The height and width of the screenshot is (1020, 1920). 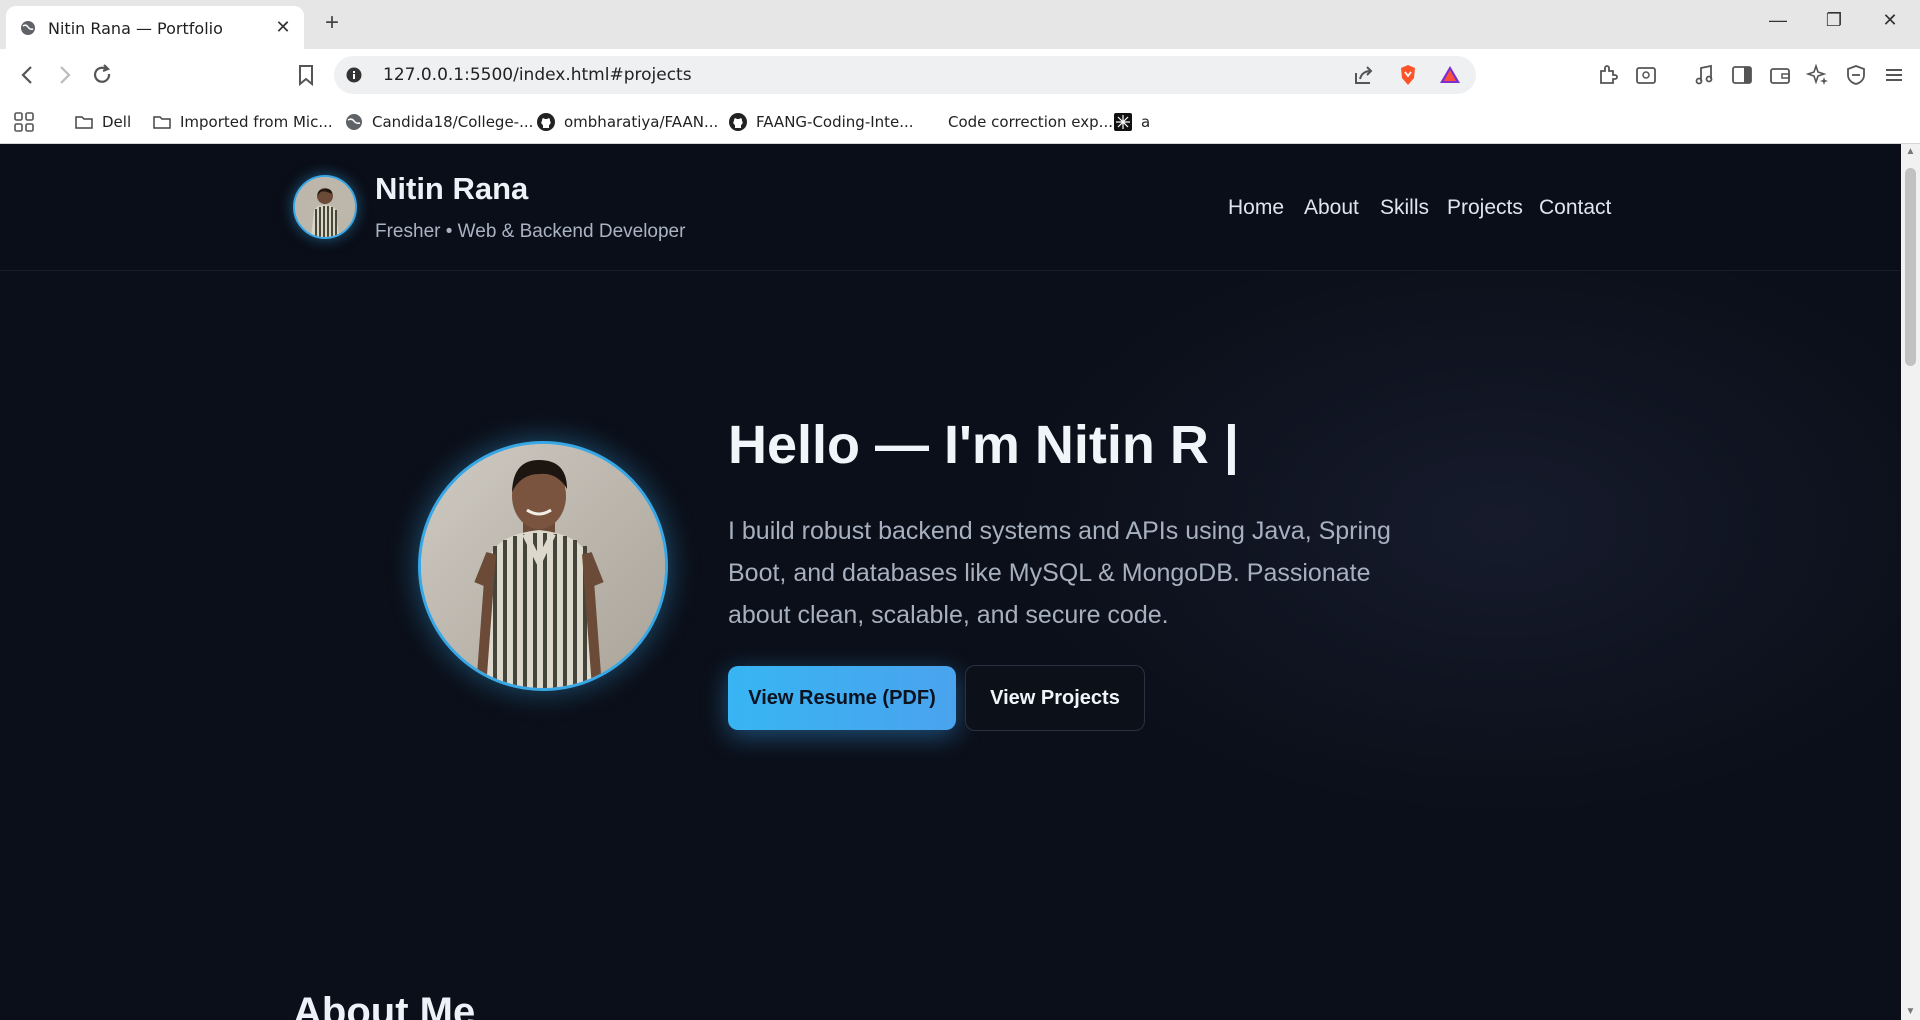 I want to click on tab-strip: Nitin Rana — Portfolio ✕ + — ❐ ✕, so click(x=960, y=24).